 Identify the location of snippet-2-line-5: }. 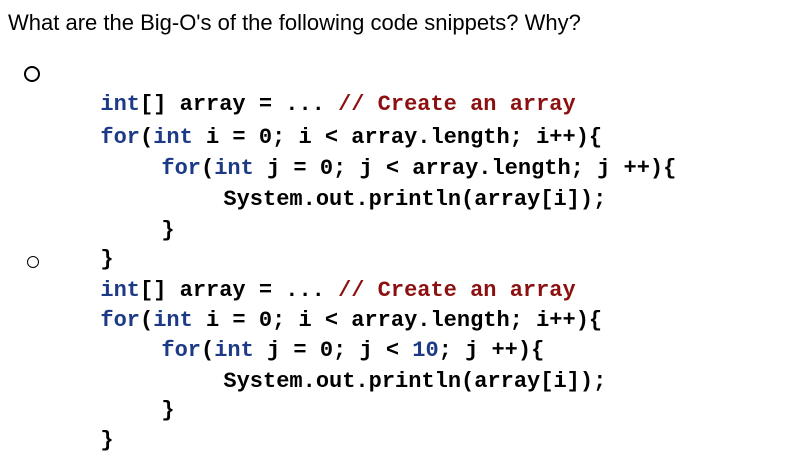
(155, 396).